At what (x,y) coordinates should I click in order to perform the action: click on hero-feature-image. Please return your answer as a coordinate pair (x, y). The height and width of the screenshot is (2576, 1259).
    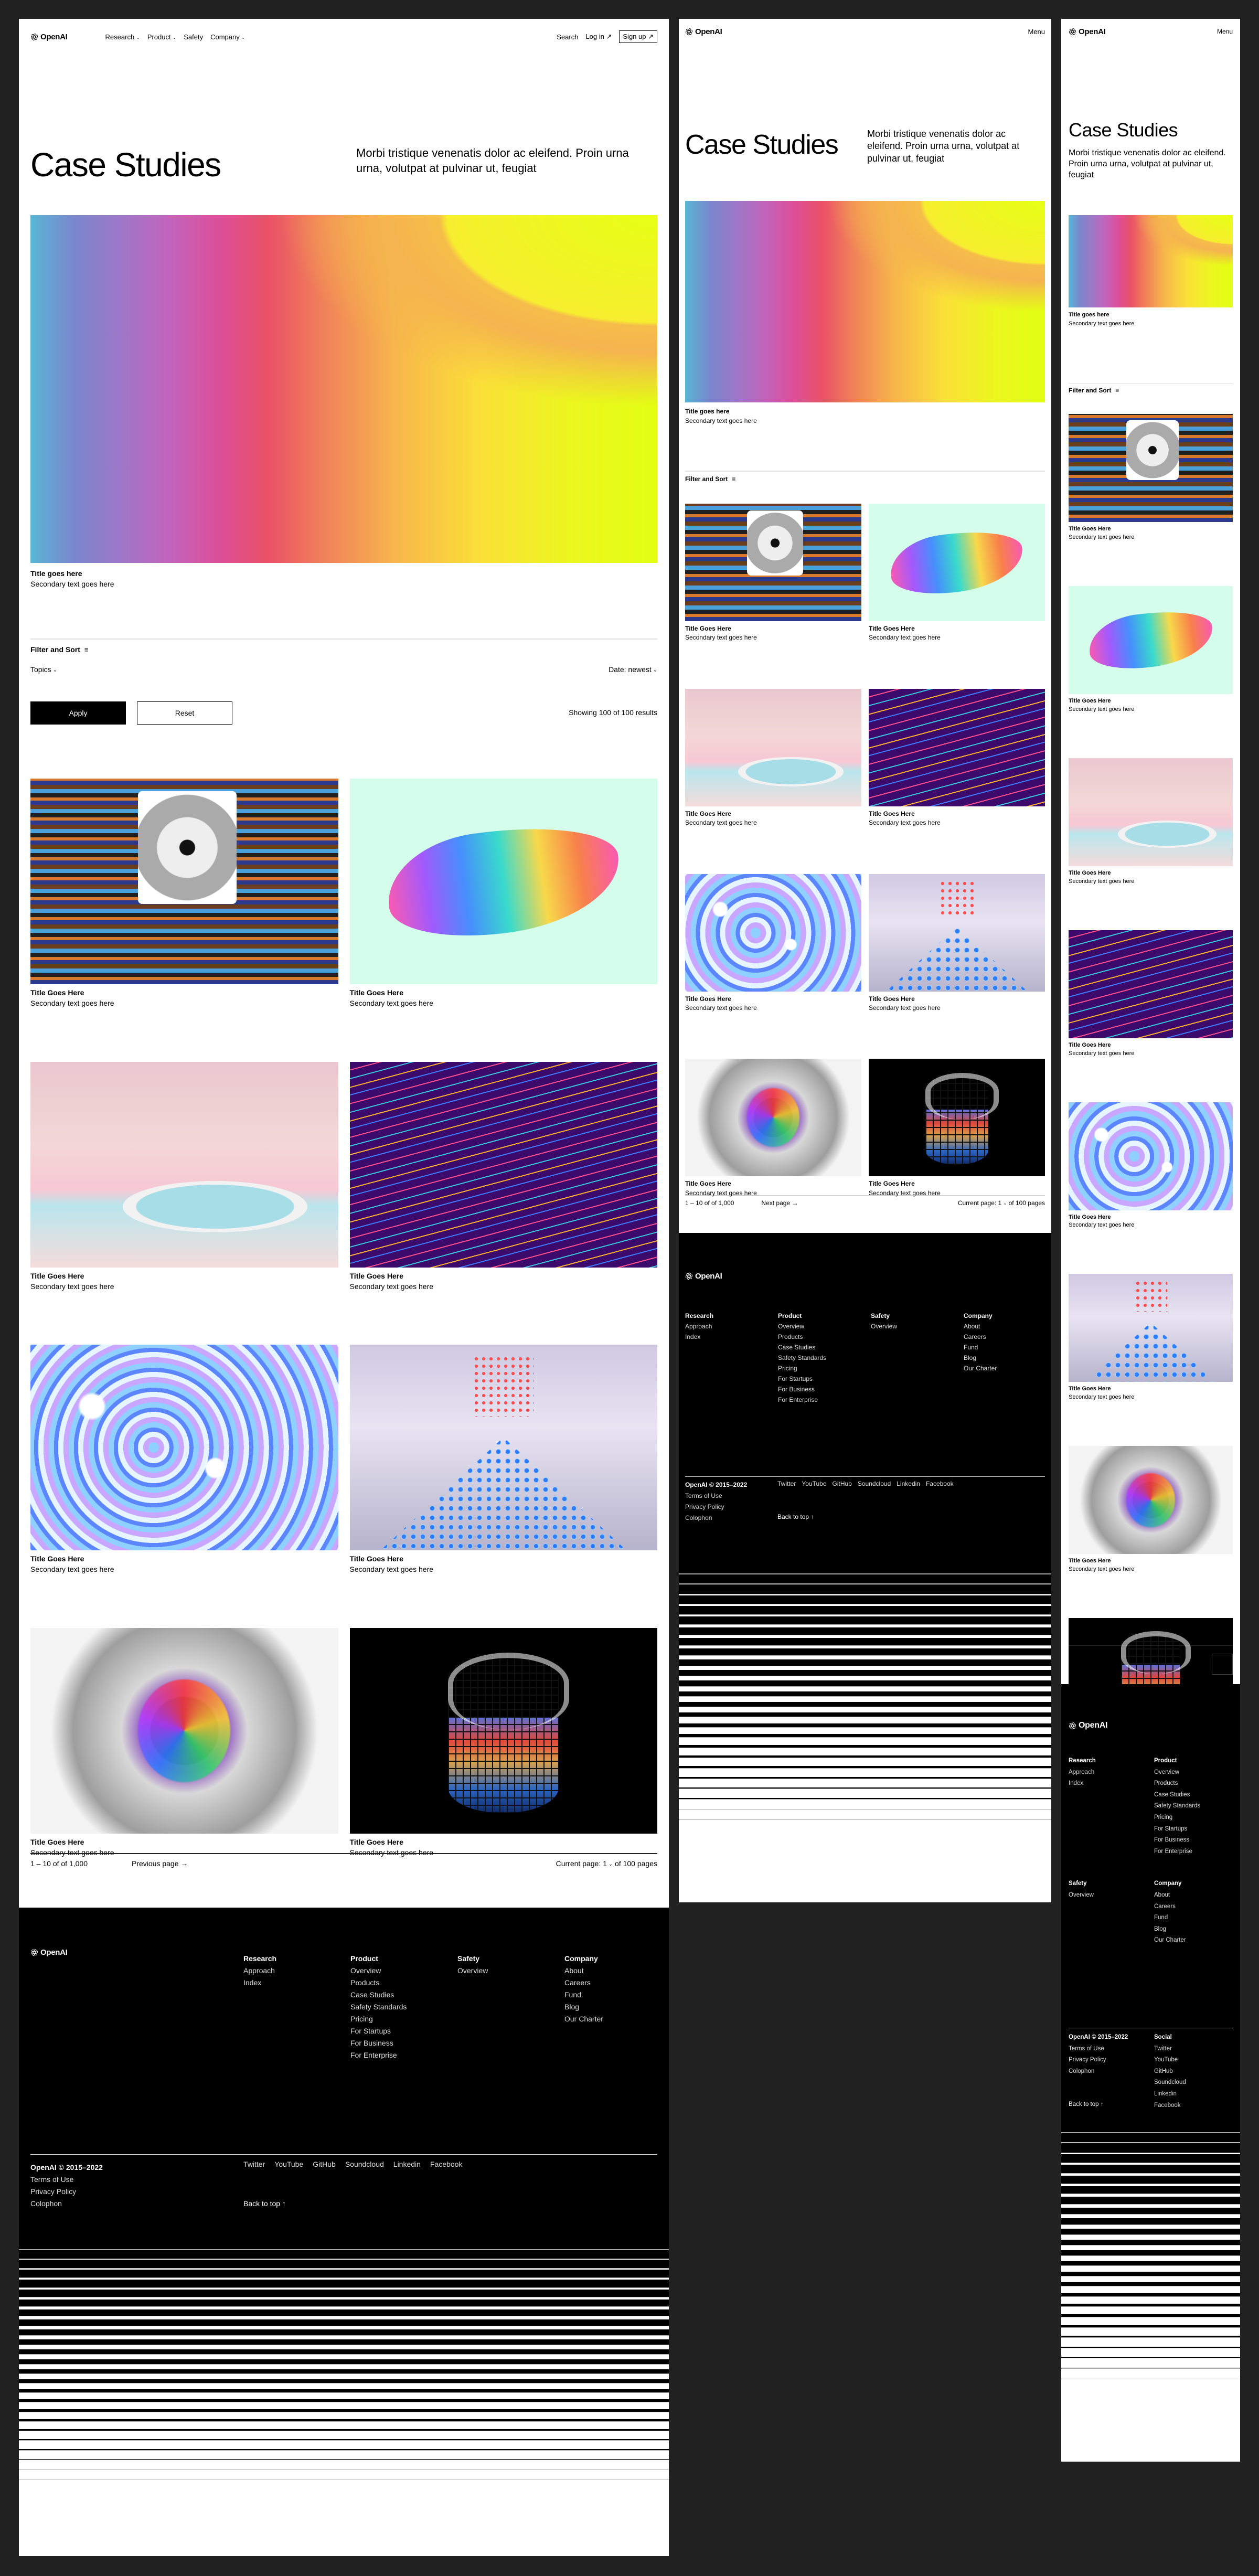
    Looking at the image, I should click on (865, 301).